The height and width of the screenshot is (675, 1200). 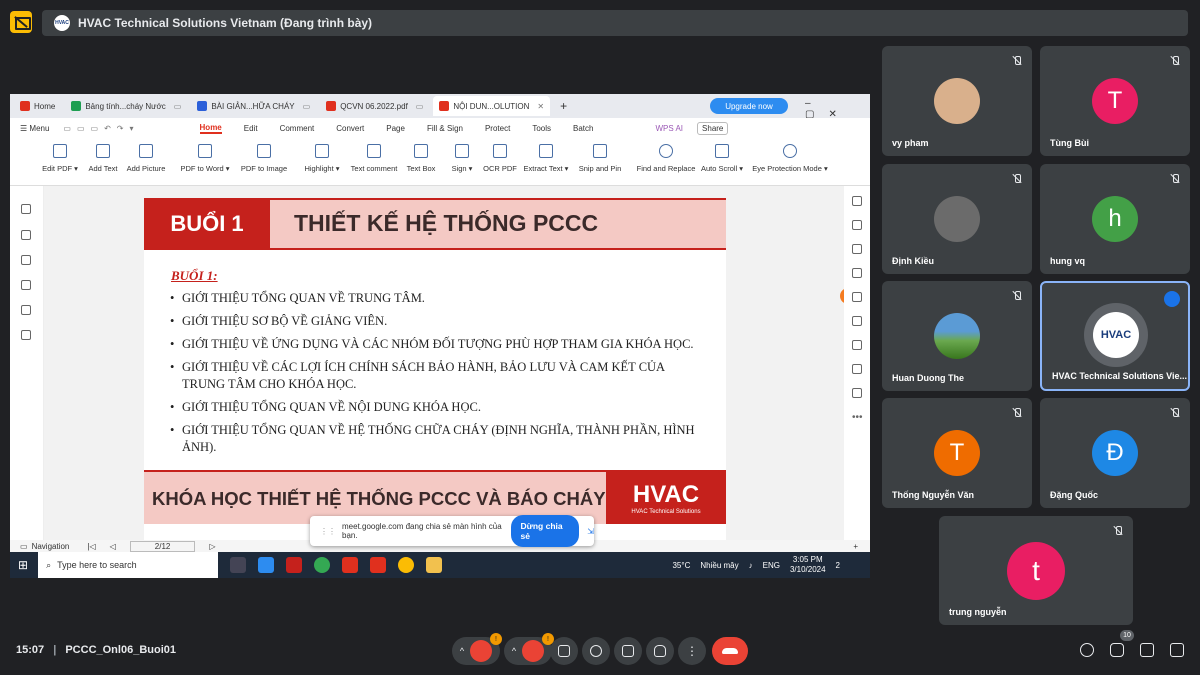 I want to click on search-icon, so click(x=857, y=345).